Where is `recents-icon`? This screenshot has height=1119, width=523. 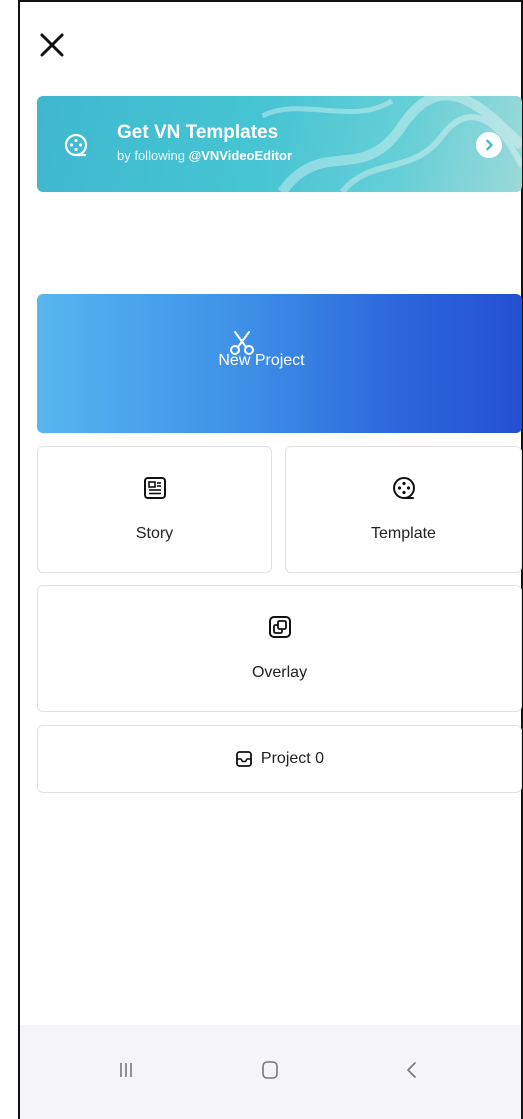
recents-icon is located at coordinates (126, 1070).